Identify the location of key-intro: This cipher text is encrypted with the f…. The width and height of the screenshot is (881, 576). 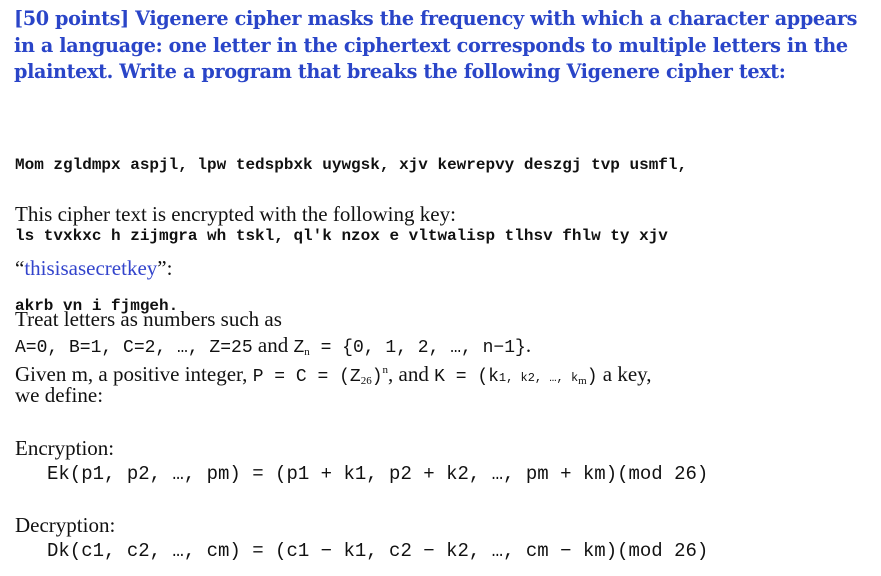
(235, 214).